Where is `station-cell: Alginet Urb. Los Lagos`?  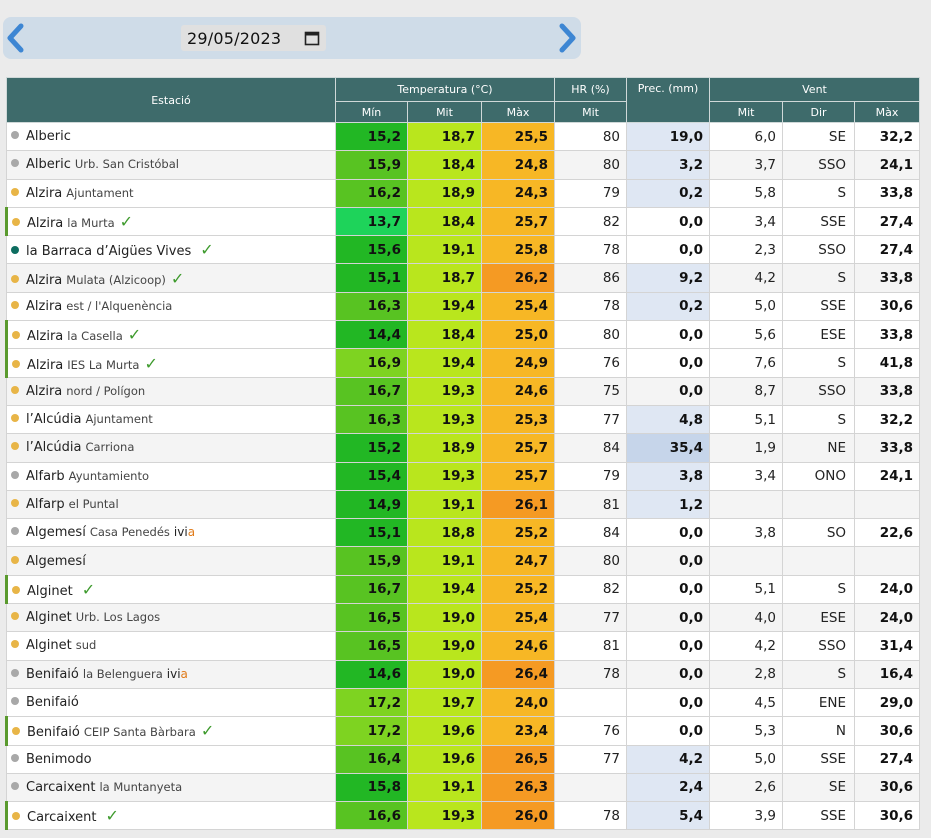 station-cell: Alginet Urb. Los Lagos is located at coordinates (171, 618).